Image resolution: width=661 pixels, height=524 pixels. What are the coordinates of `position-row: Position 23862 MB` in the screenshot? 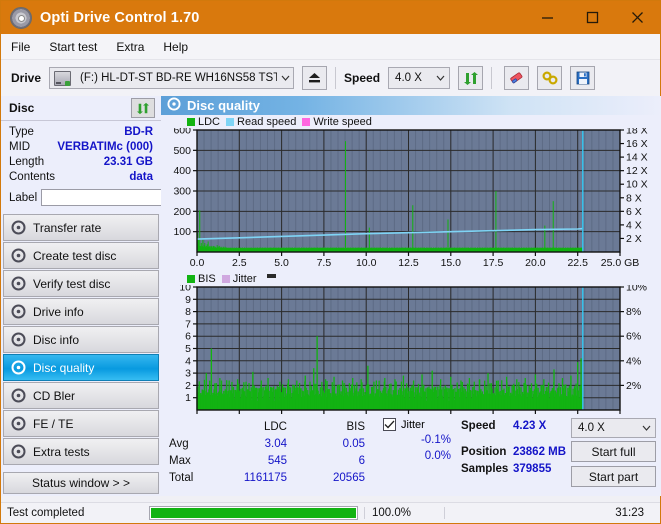 It's located at (513, 451).